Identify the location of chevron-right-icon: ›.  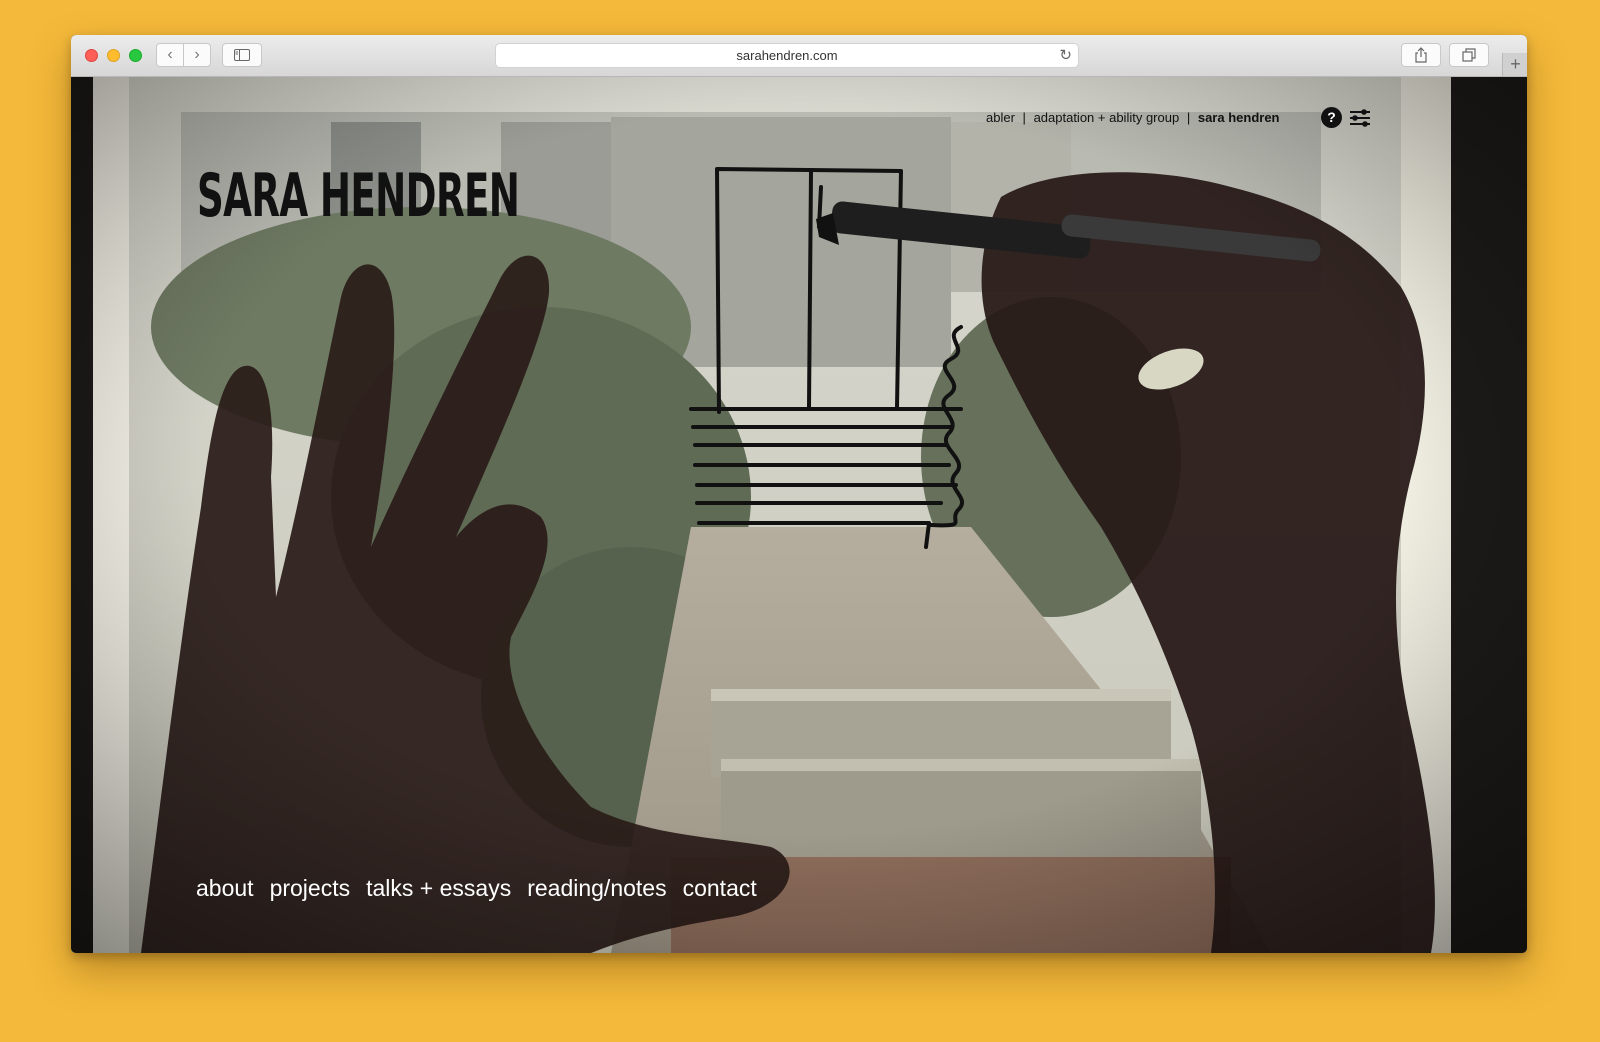
(197, 54).